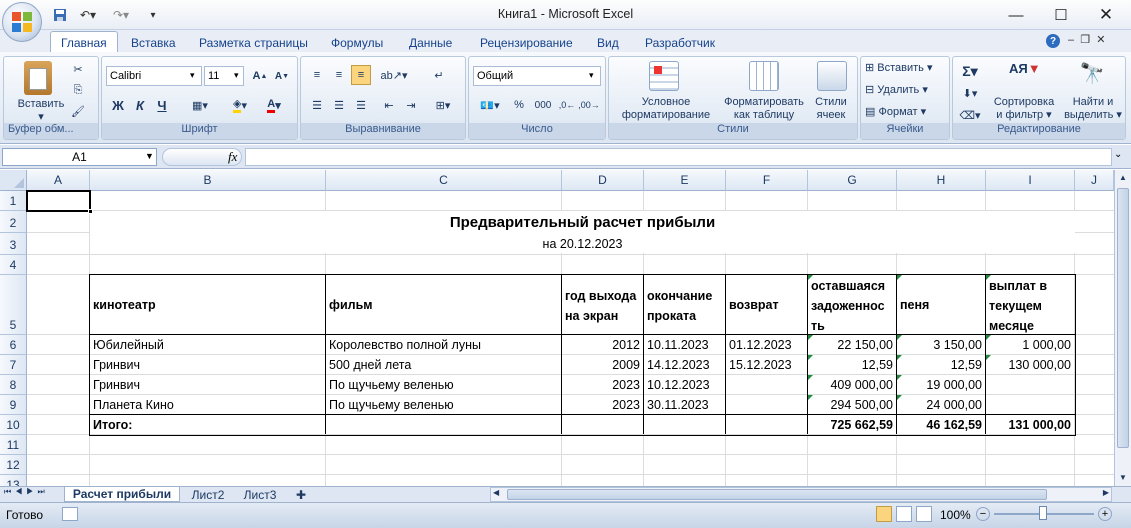 This screenshot has height=528, width=1131. What do you see at coordinates (430, 42) in the screenshot?
I see `tab-data: Данные` at bounding box center [430, 42].